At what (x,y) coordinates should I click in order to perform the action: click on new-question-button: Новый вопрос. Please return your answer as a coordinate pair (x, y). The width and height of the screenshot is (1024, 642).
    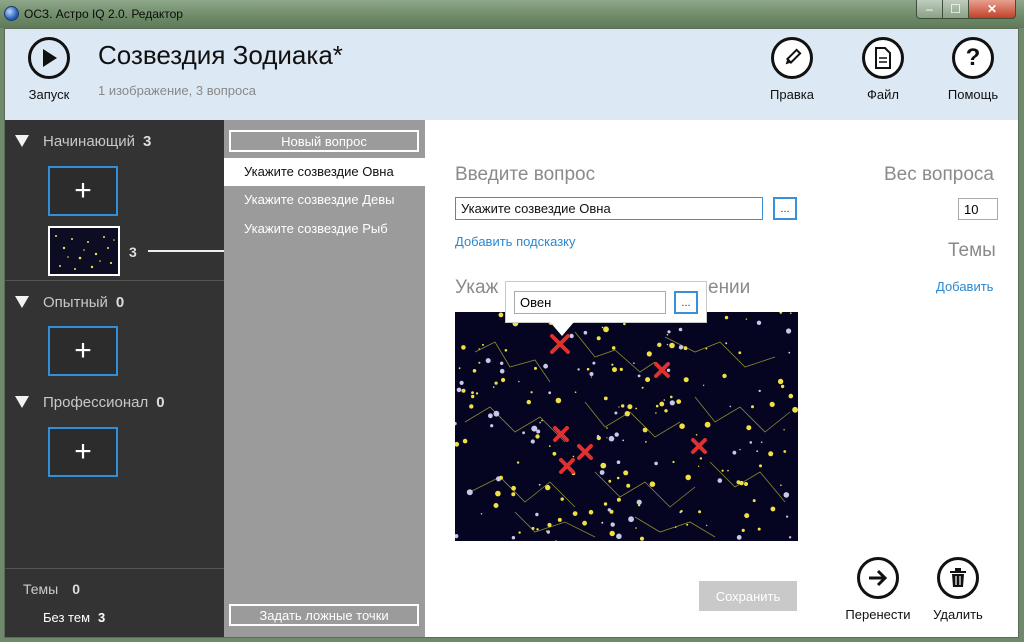
    Looking at the image, I should click on (324, 141).